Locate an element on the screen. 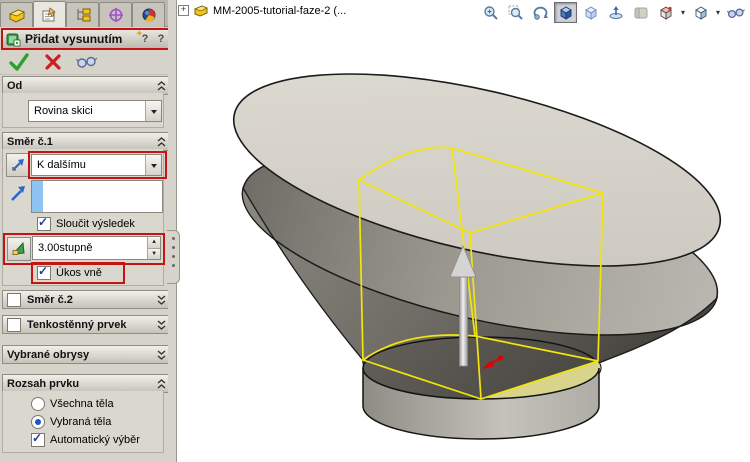 This screenshot has height=462, width=750. selected-bodies-label: Vybraná těla is located at coordinates (81, 422).